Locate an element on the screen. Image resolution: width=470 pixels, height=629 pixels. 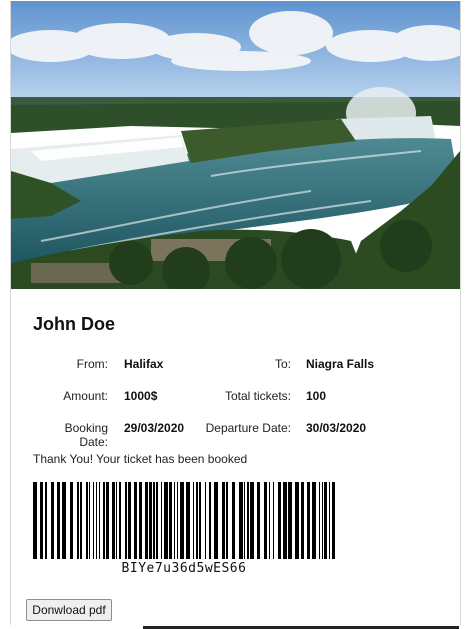
barcode is located at coordinates (184, 520).